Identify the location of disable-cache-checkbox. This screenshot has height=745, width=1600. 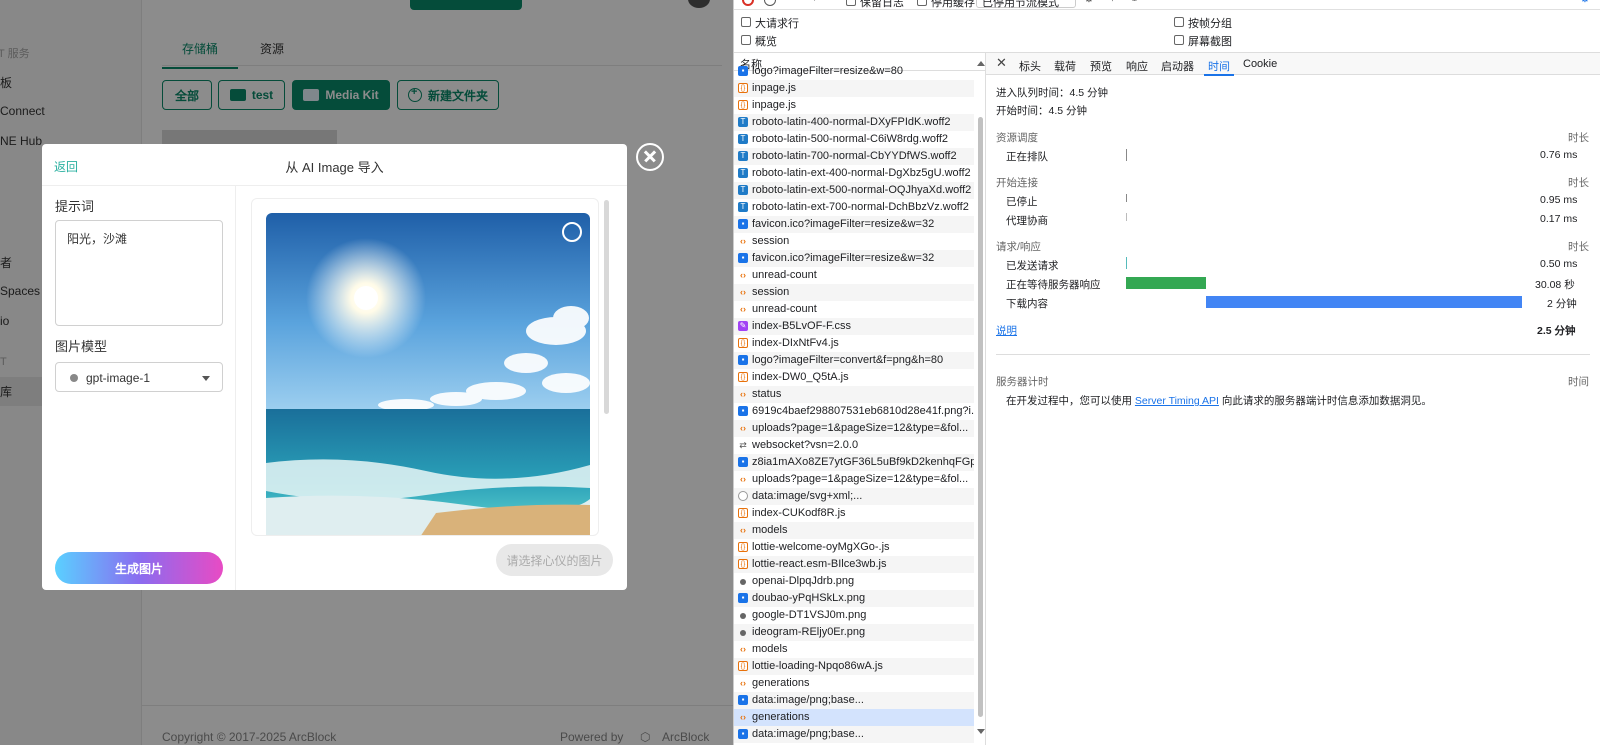
(922, 3).